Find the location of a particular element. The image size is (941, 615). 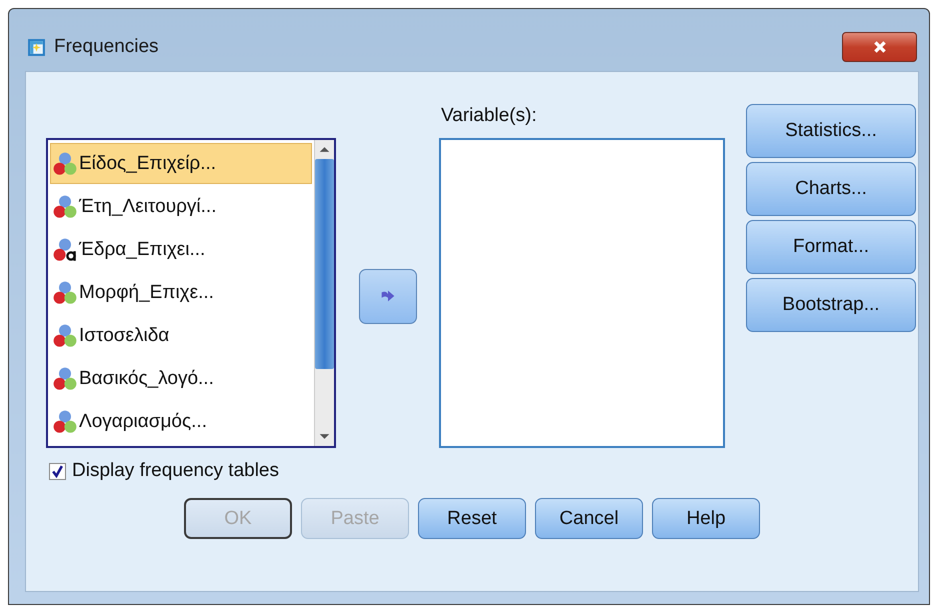

close-button is located at coordinates (879, 47).